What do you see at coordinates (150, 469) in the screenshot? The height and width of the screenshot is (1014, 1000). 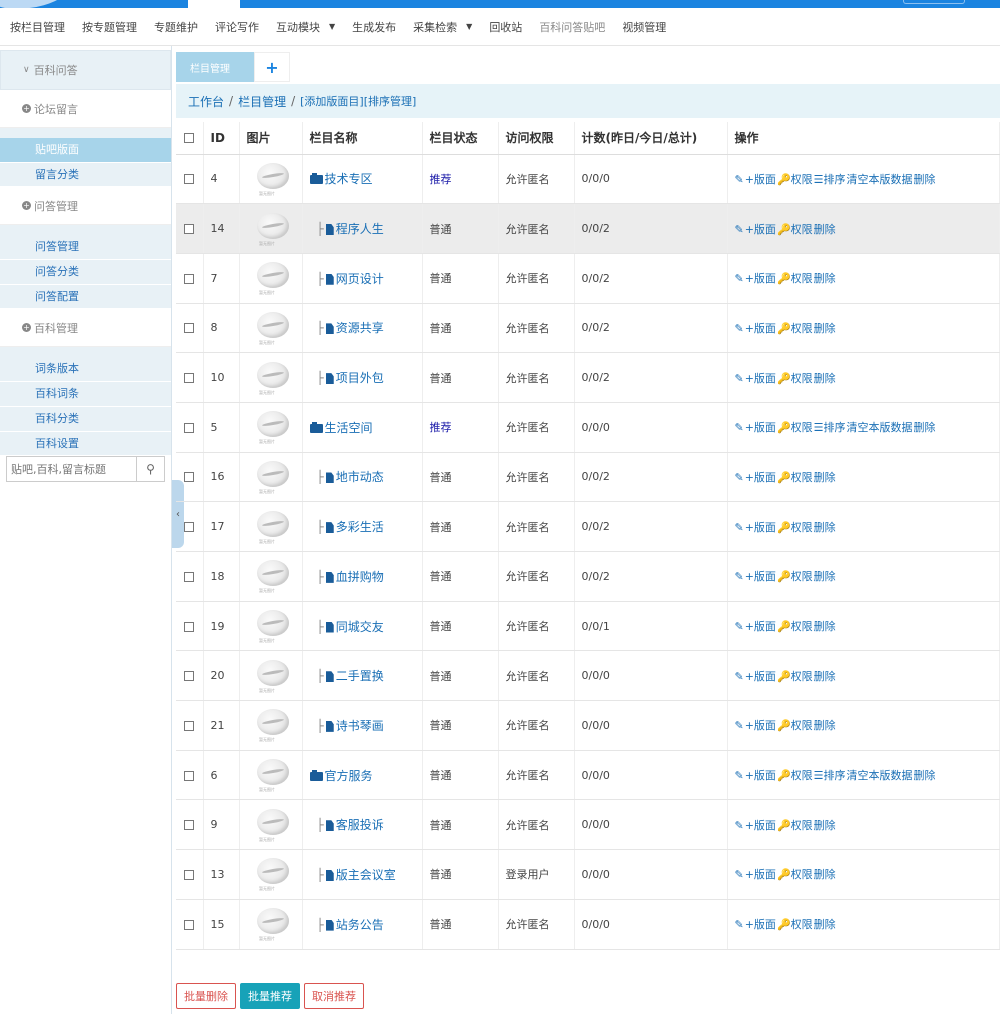 I see `search-icon: ⚲` at bounding box center [150, 469].